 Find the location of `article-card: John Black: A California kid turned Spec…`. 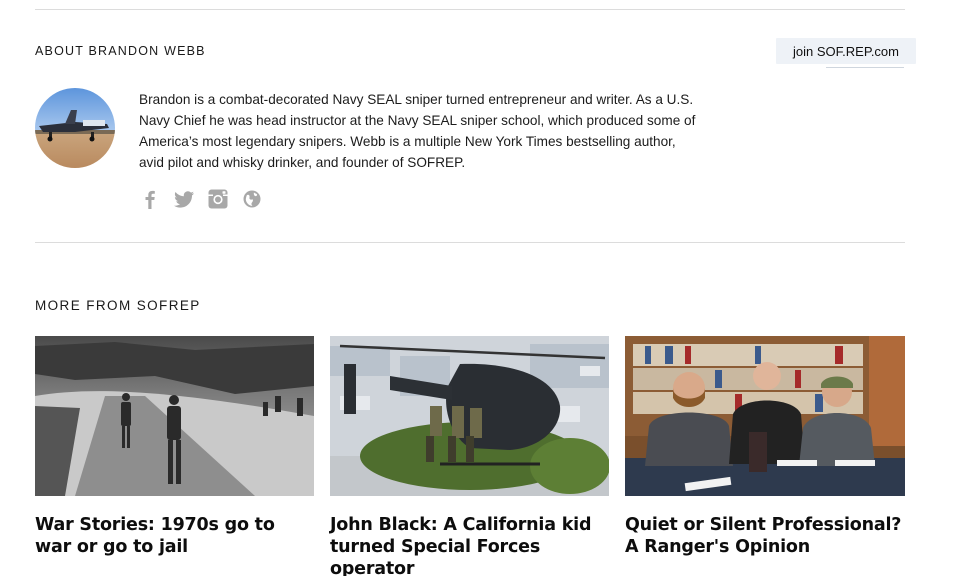

article-card: John Black: A California kid turned Spec… is located at coordinates (469, 456).